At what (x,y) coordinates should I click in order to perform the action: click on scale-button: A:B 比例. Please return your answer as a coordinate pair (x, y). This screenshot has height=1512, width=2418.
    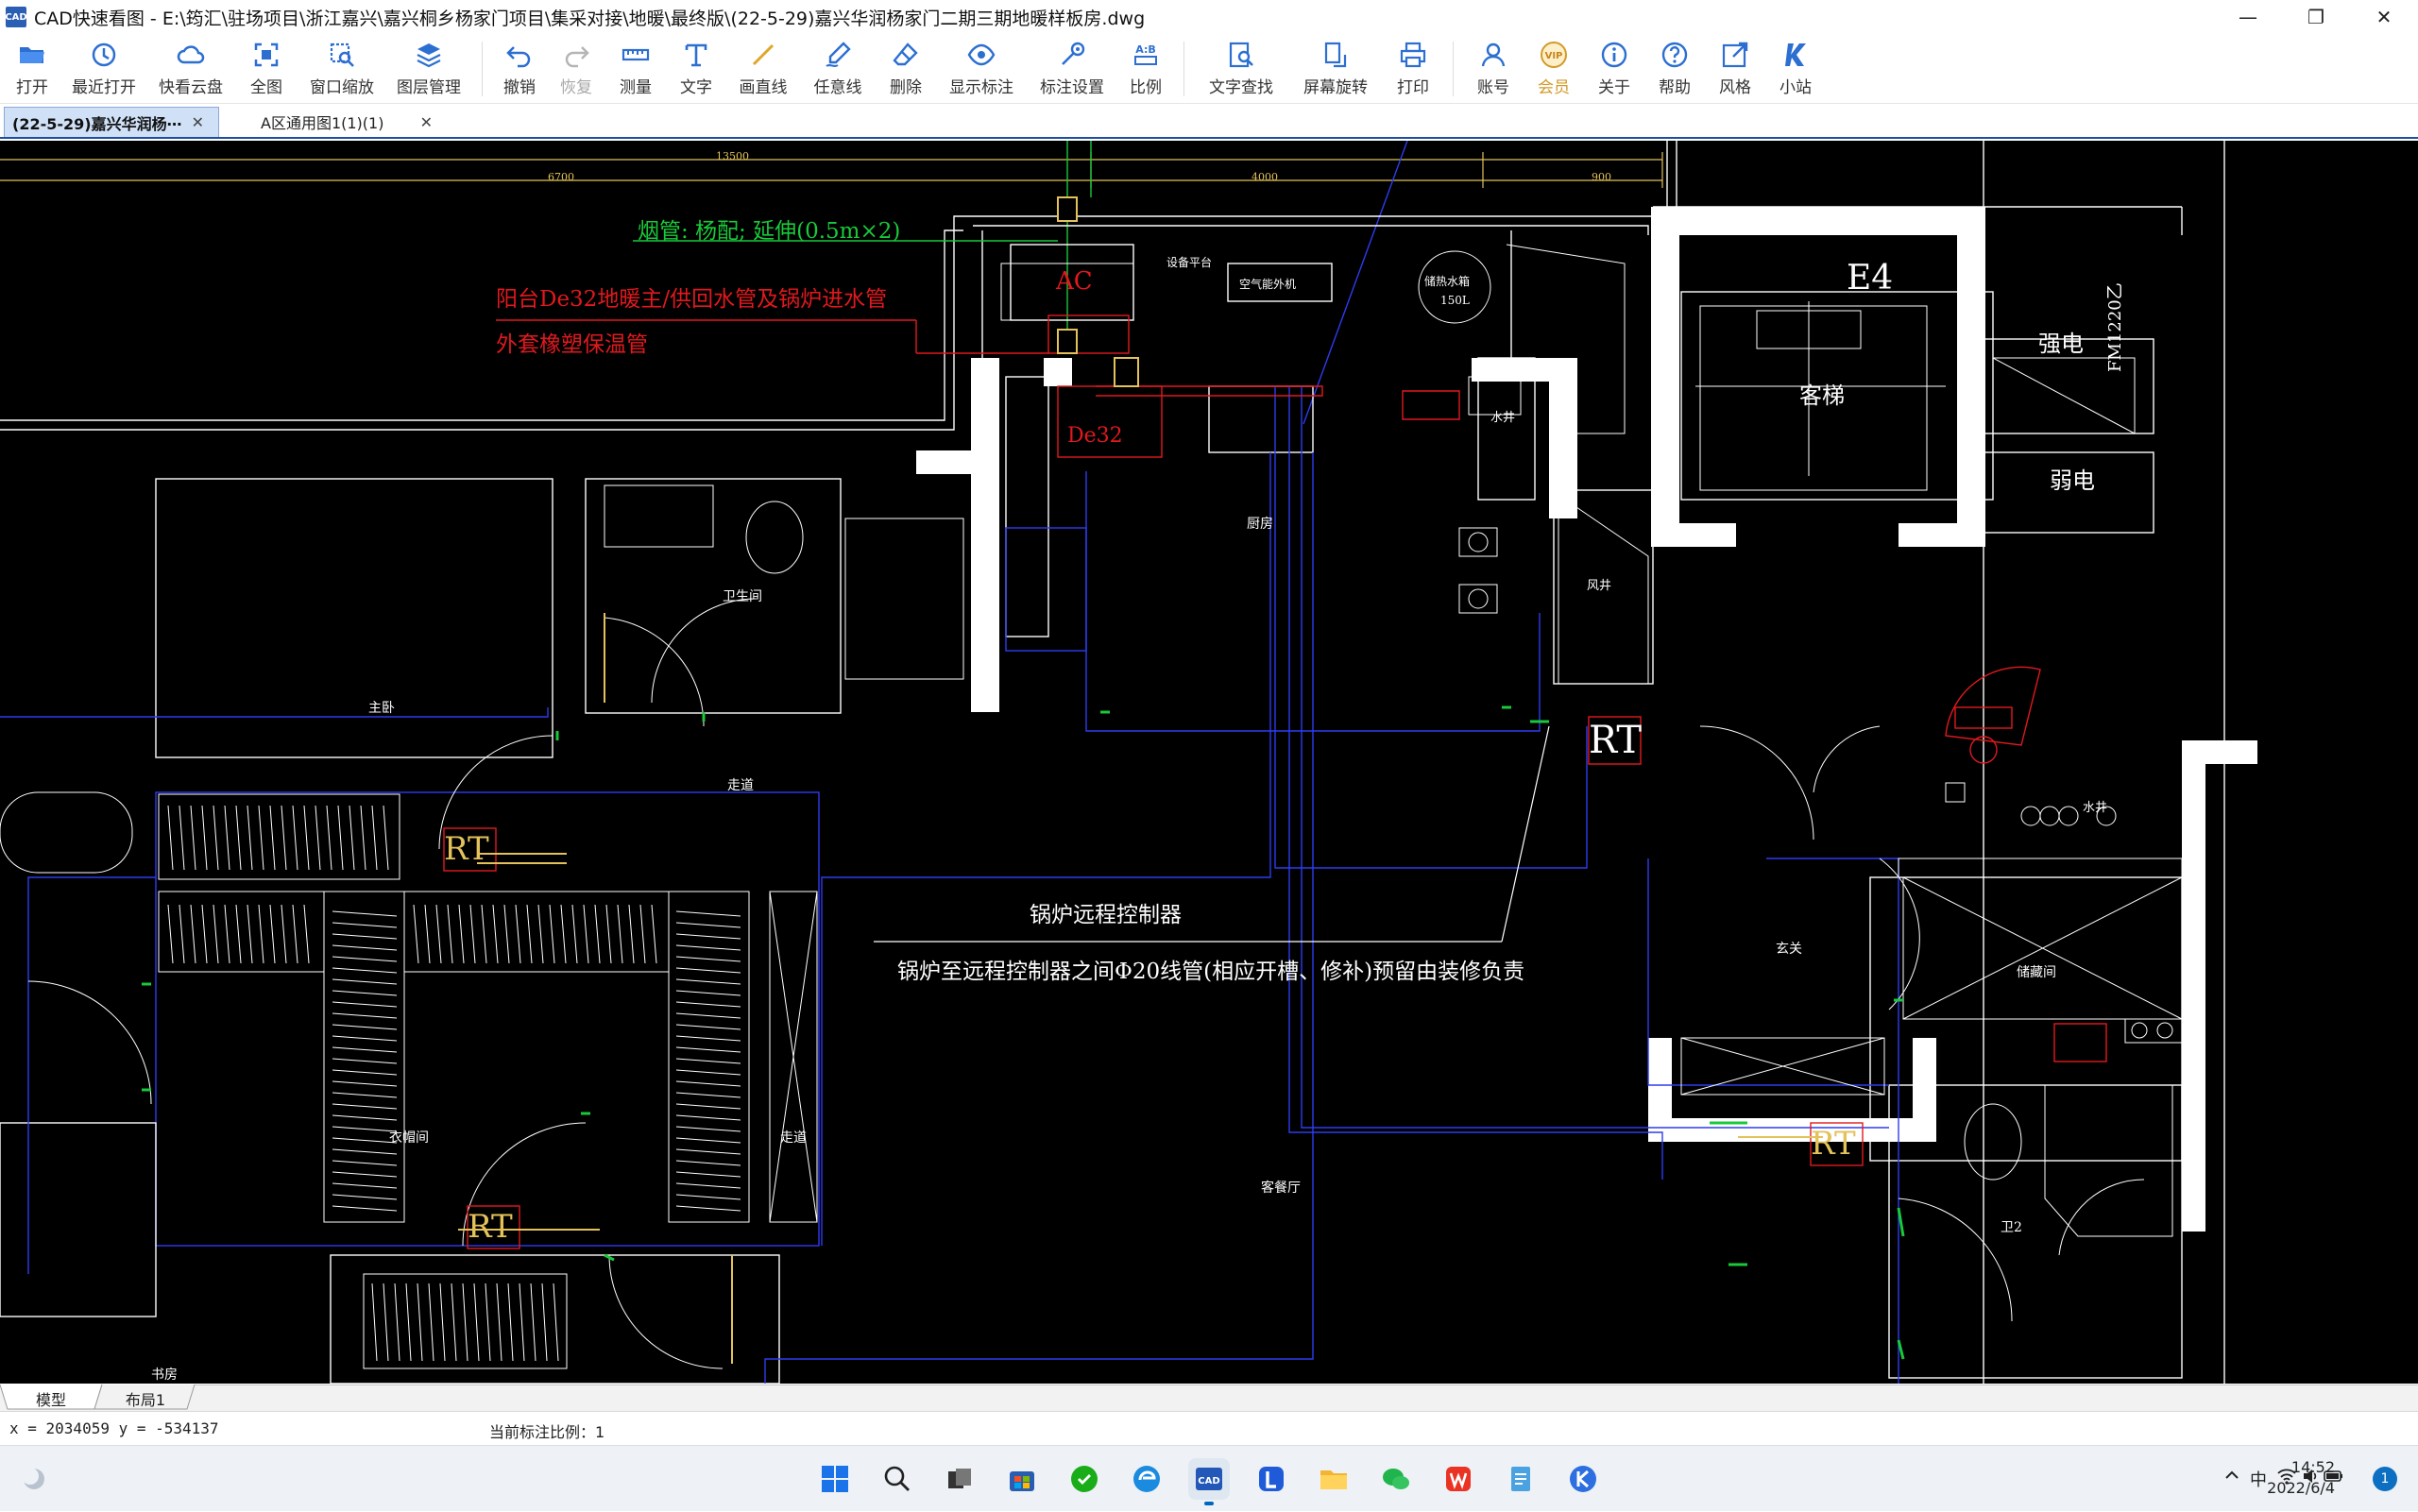
    Looking at the image, I should click on (1145, 69).